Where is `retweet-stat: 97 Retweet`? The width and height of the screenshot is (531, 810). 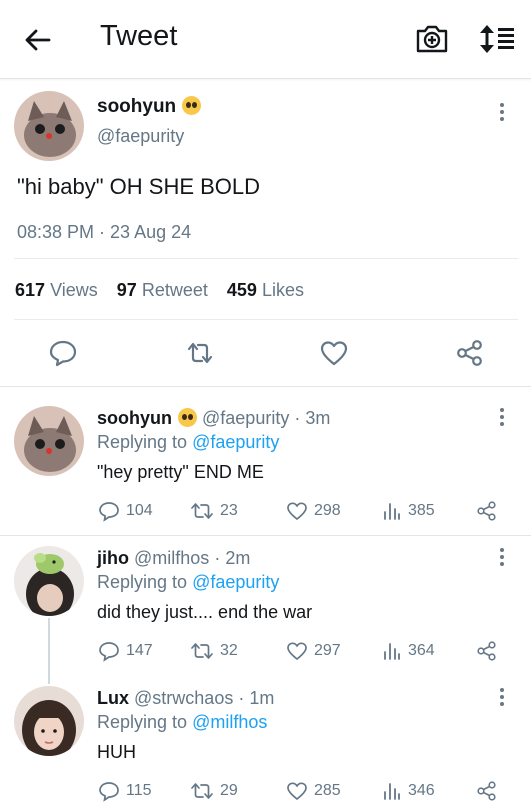
retweet-stat: 97 Retweet is located at coordinates (162, 290).